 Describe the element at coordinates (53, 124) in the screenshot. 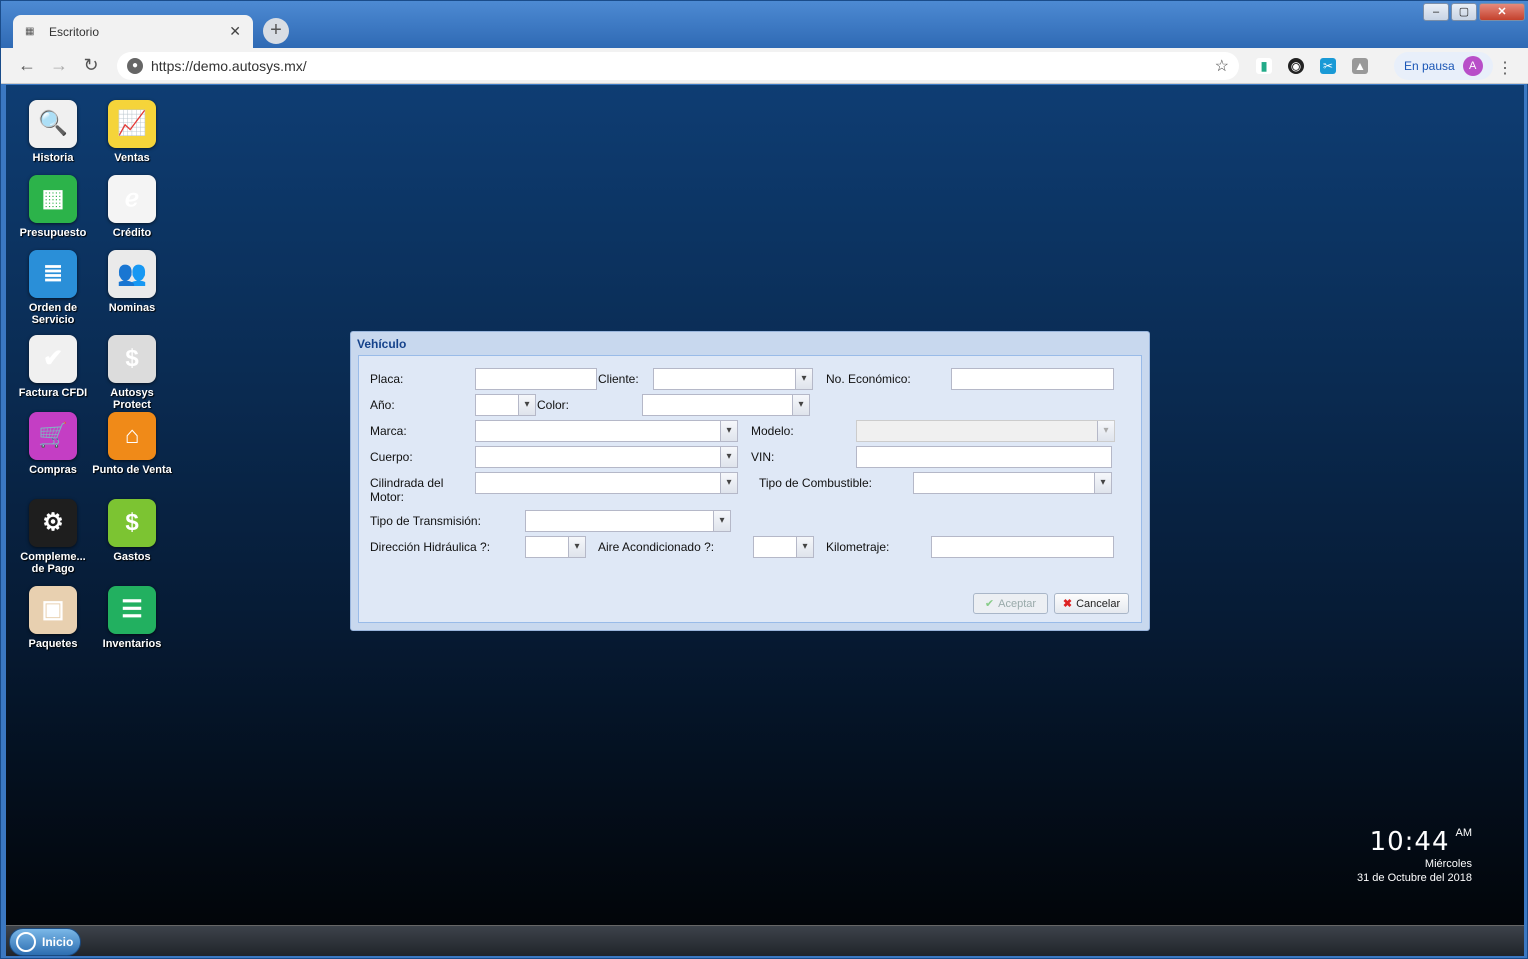

I see `search-icon: 🔍` at that location.